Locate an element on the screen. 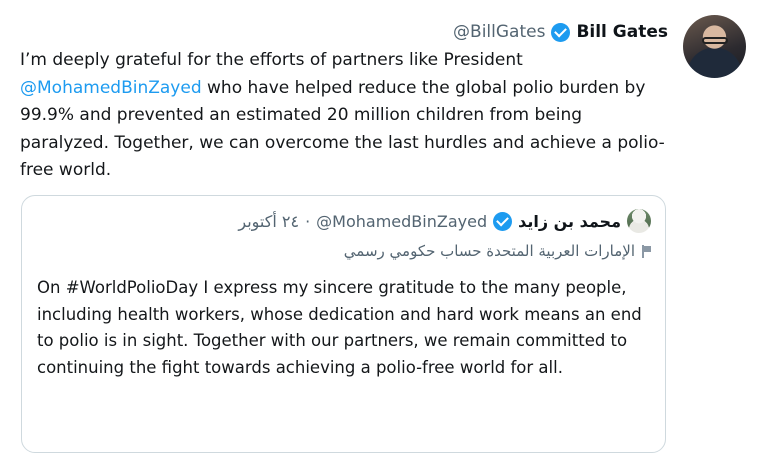  verified-badge-icon is located at coordinates (561, 32).